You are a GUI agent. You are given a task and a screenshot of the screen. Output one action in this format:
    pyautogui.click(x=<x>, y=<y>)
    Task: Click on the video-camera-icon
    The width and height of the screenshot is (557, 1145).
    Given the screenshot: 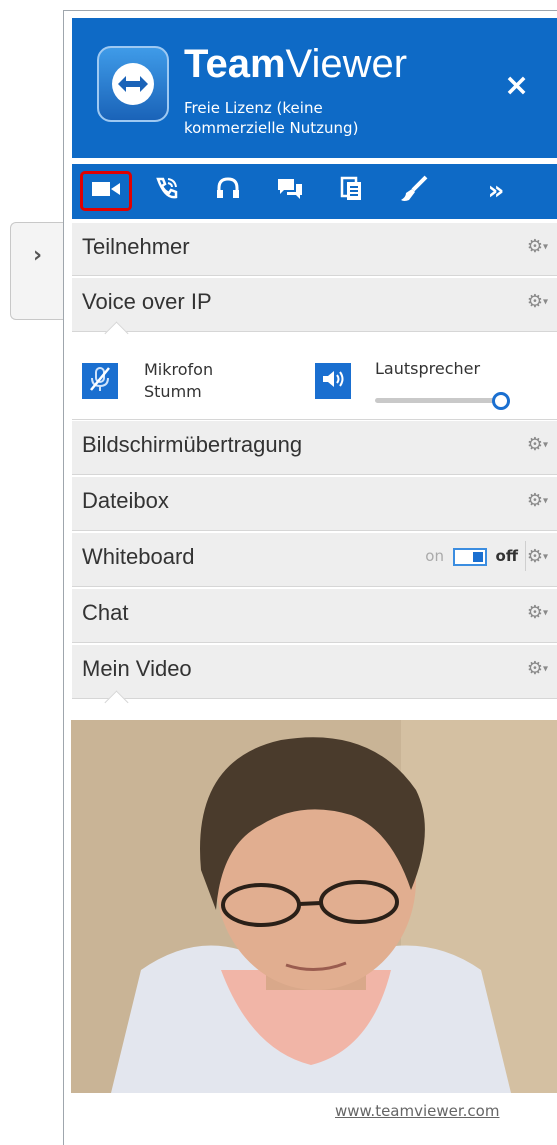 What is the action you would take?
    pyautogui.click(x=106, y=191)
    